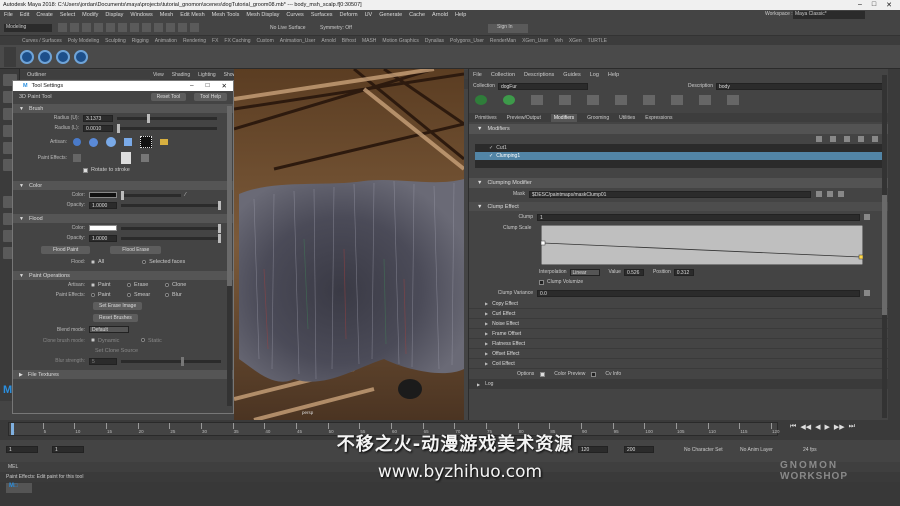 Image resolution: width=900 pixels, height=506 pixels. What do you see at coordinates (116, 351) in the screenshot?
I see `set-clone-source-button: Set Clone Source` at bounding box center [116, 351].